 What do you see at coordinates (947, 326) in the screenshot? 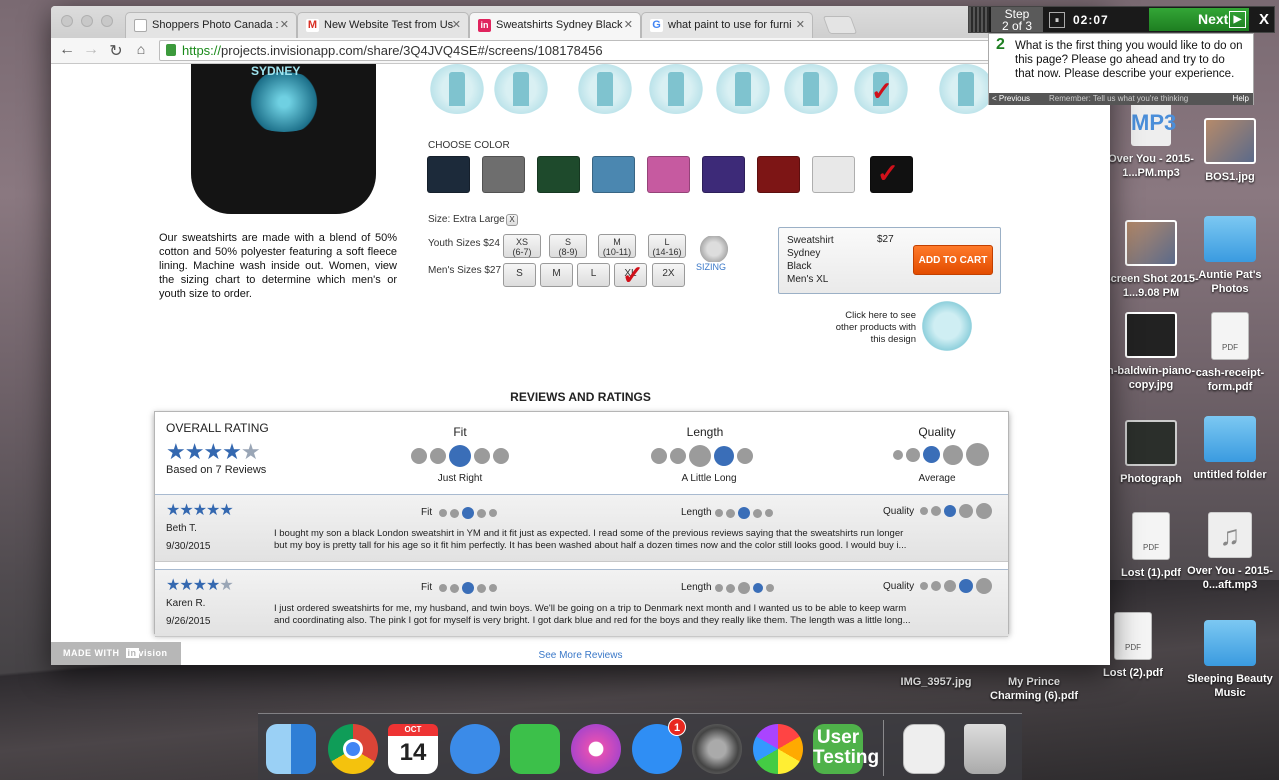
I see `other-products-thumbnail` at bounding box center [947, 326].